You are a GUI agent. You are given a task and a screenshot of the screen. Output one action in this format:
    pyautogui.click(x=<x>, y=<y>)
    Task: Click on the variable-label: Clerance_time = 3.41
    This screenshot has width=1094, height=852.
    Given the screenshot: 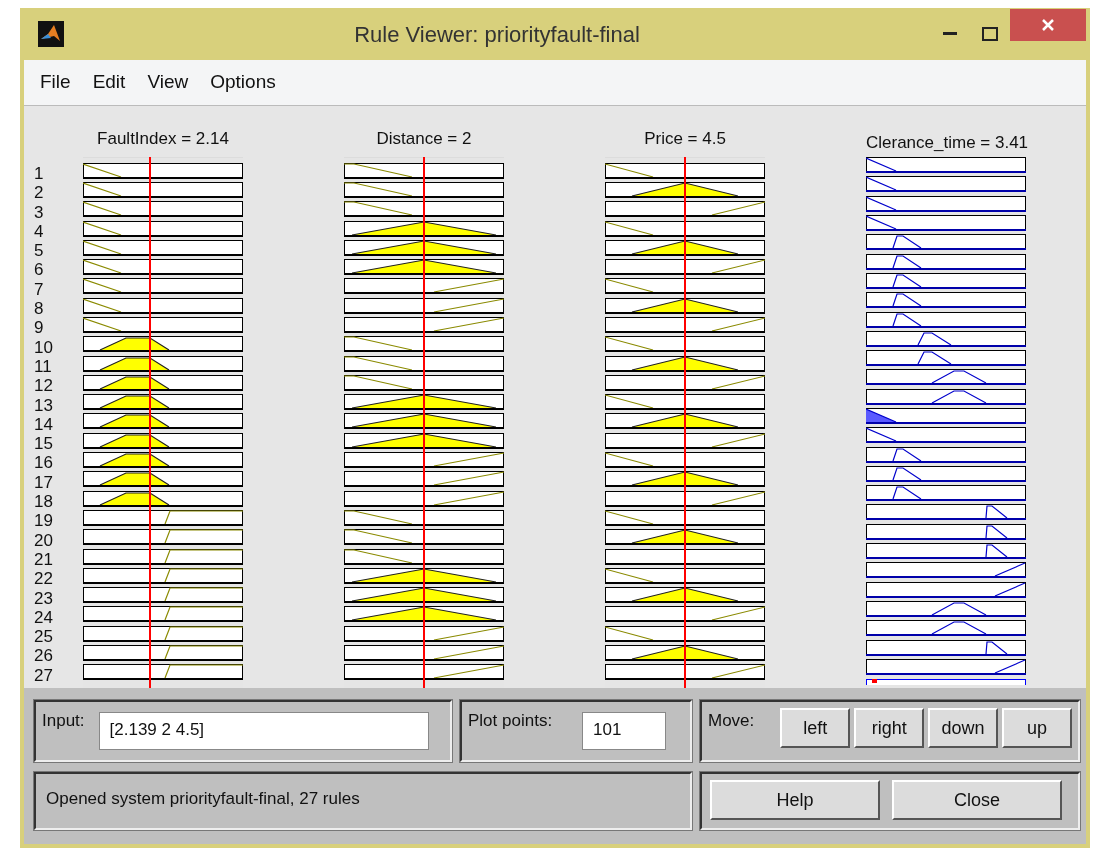 What is the action you would take?
    pyautogui.click(x=946, y=143)
    